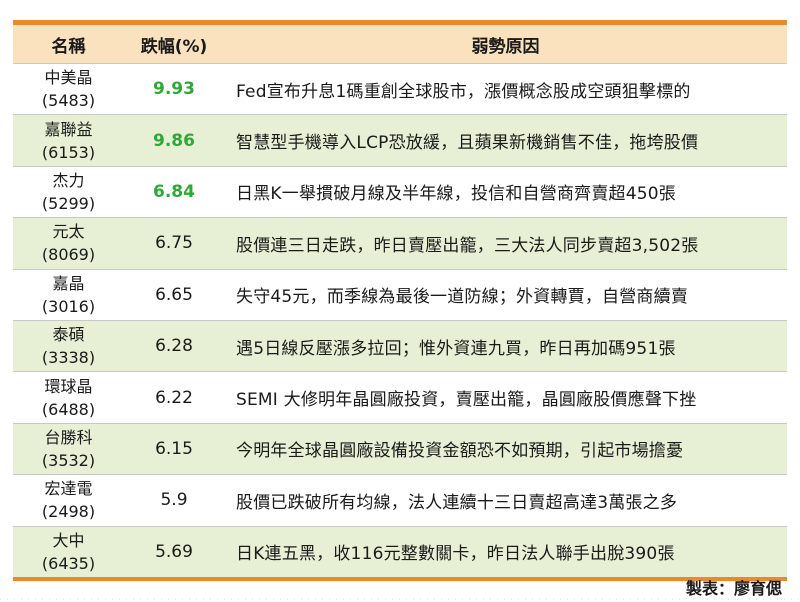 The height and width of the screenshot is (602, 800). What do you see at coordinates (68, 386) in the screenshot?
I see `stock-name: 環球晶` at bounding box center [68, 386].